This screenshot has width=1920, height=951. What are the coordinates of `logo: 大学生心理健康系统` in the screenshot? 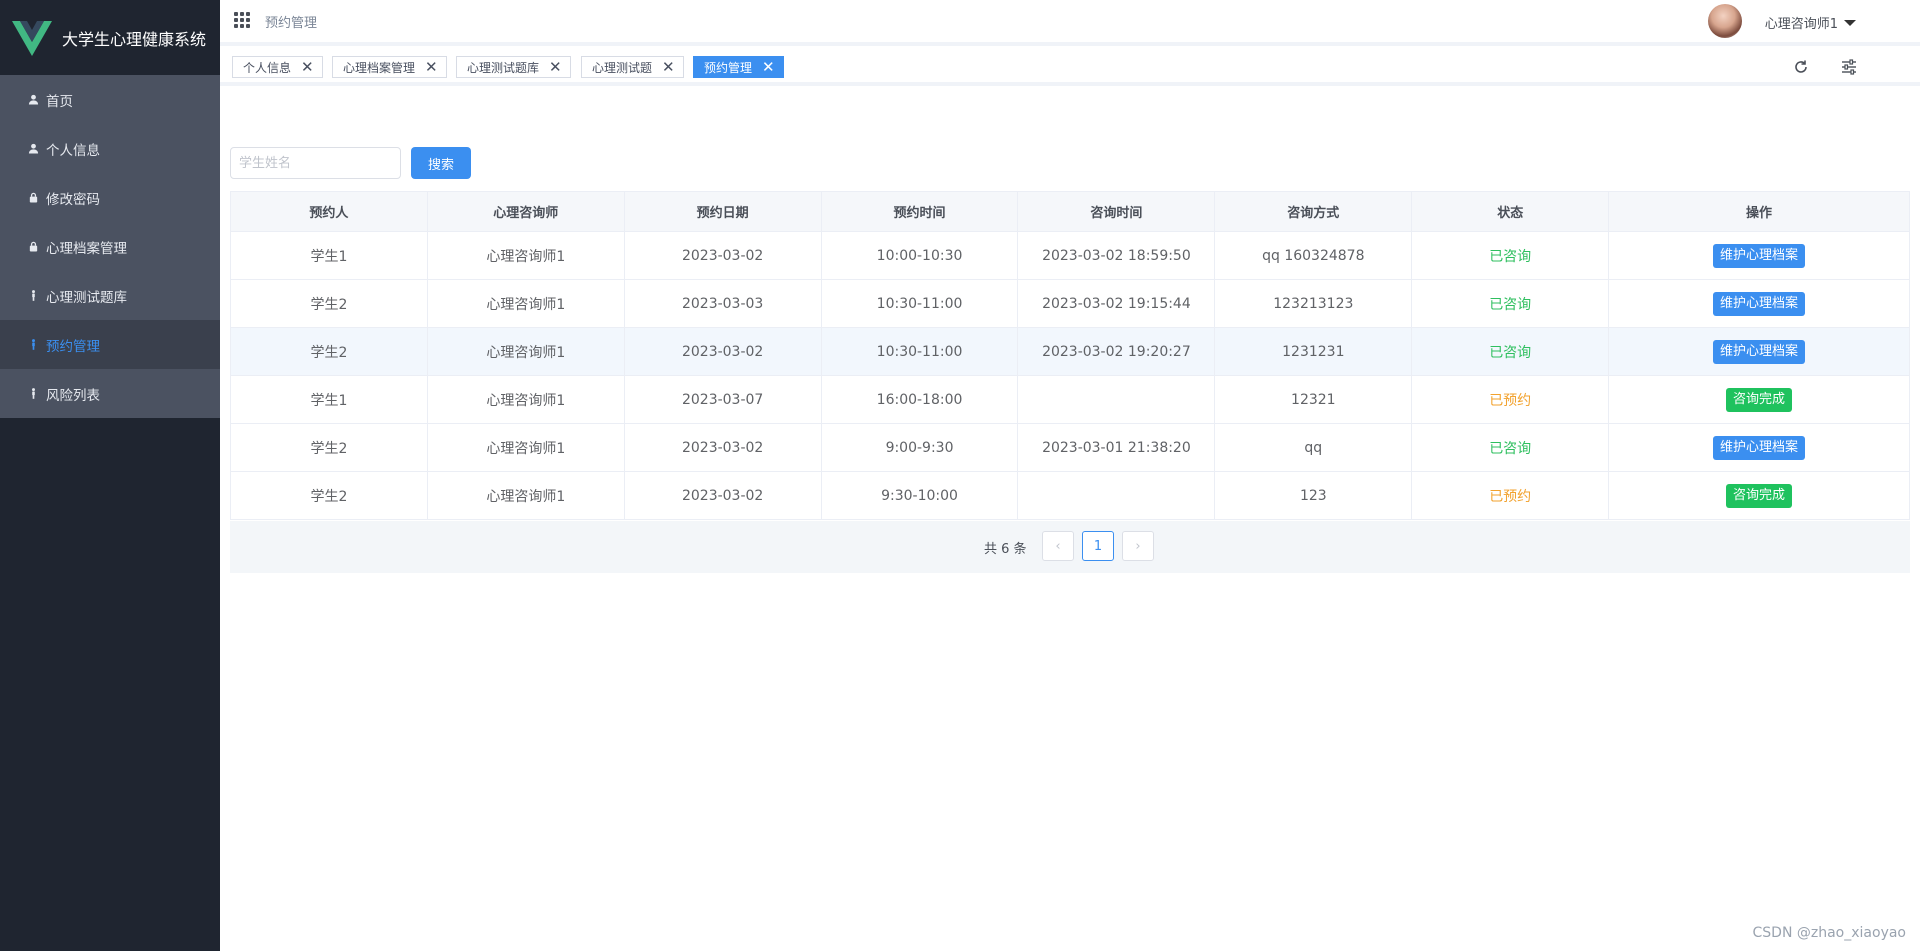 It's located at (110, 37).